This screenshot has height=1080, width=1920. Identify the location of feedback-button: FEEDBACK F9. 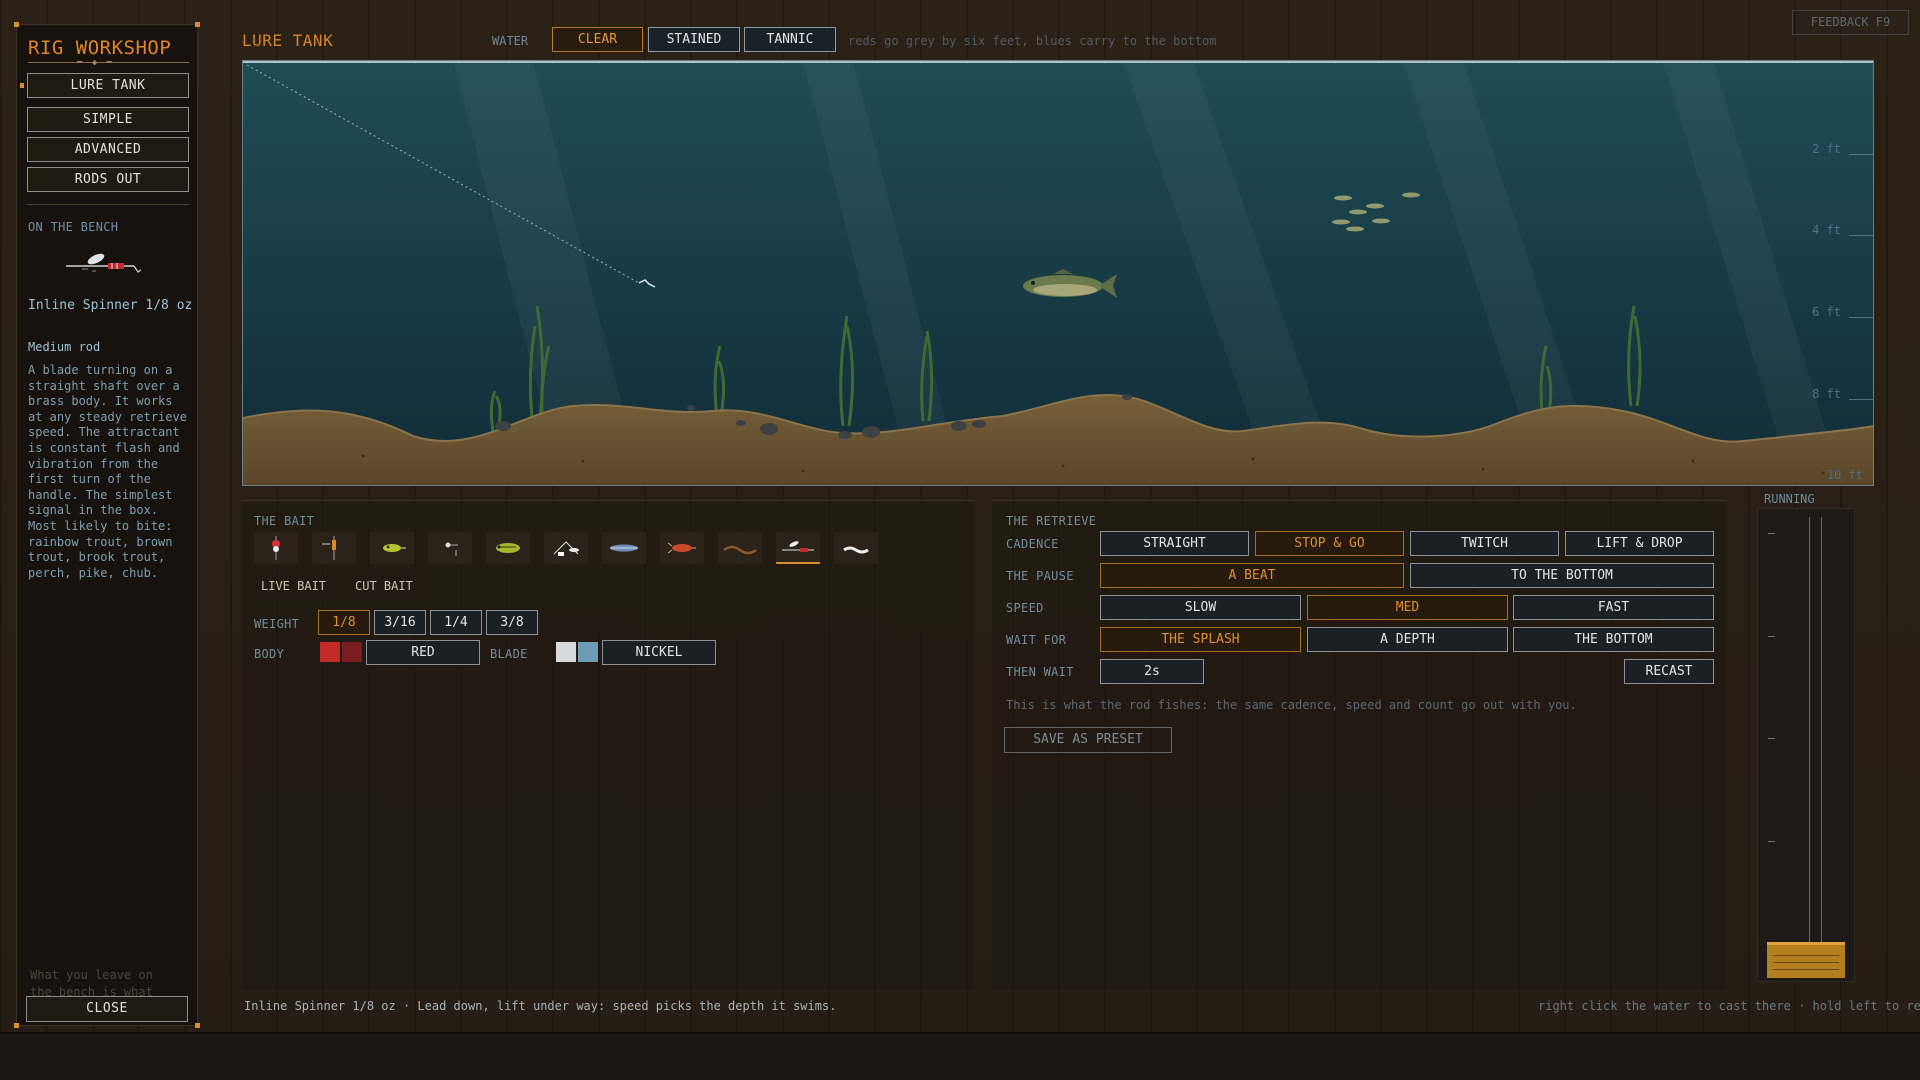
(1850, 22).